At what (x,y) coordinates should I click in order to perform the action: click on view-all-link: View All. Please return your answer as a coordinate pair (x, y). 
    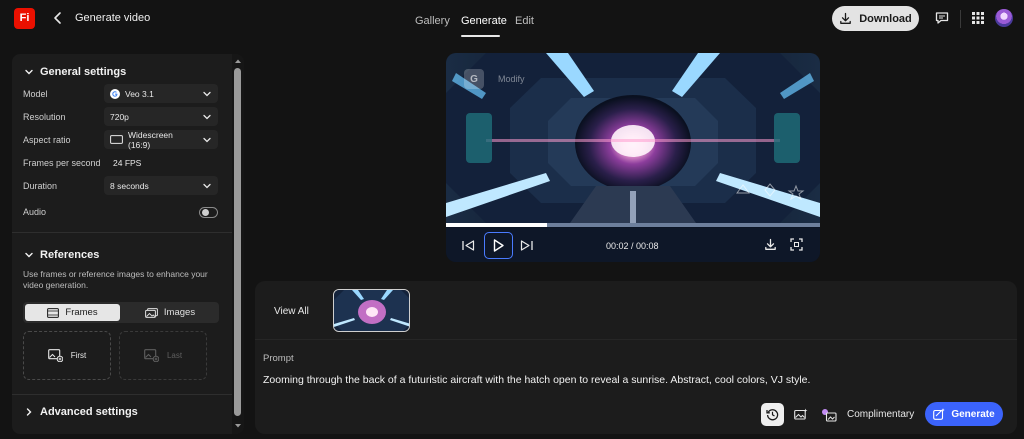
    Looking at the image, I should click on (291, 311).